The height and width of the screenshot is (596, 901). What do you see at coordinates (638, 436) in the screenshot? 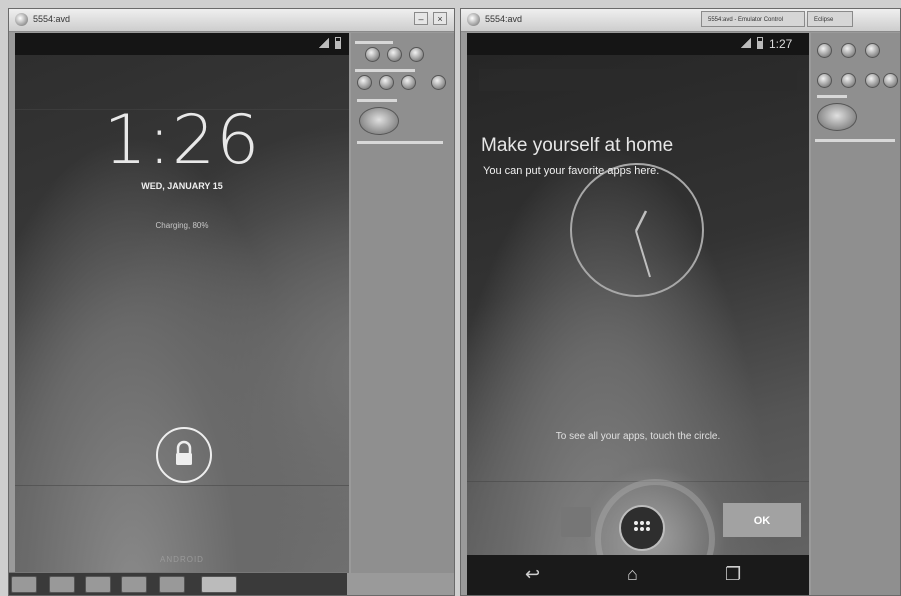
I see `intro-hint: To see all your apps, touch the circle.` at bounding box center [638, 436].